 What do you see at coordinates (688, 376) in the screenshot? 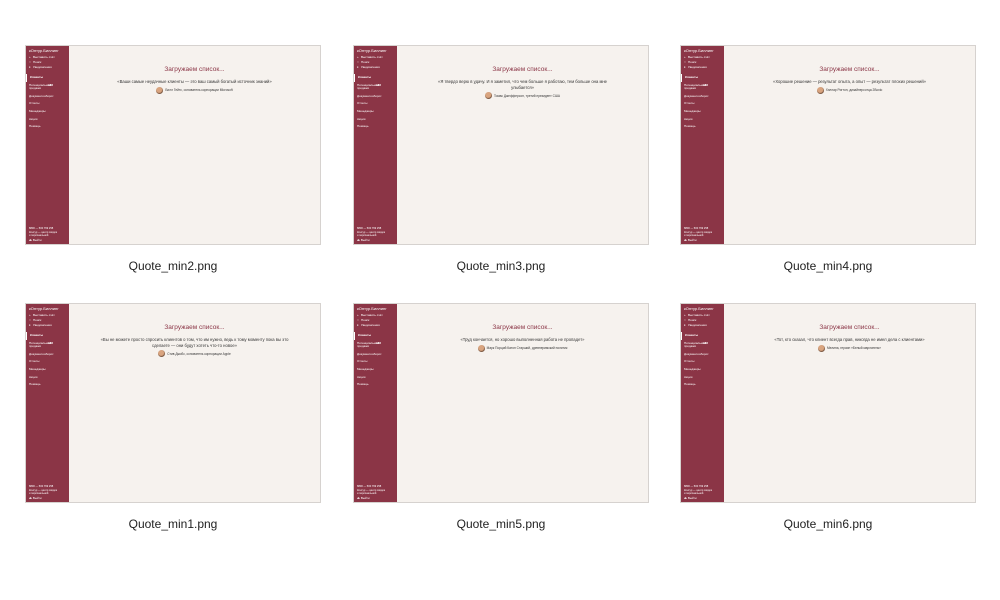
I see `sidebar-nav-label: Акции` at bounding box center [688, 376].